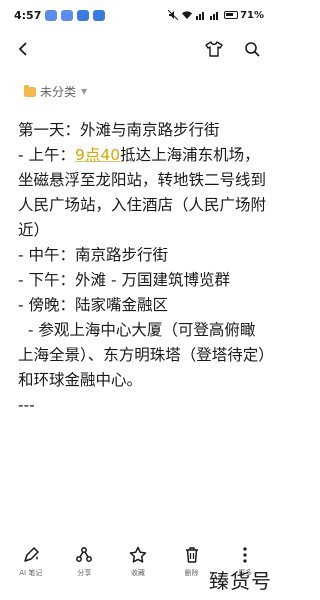 The image size is (320, 600). What do you see at coordinates (84, 554) in the screenshot?
I see `share-icon` at bounding box center [84, 554].